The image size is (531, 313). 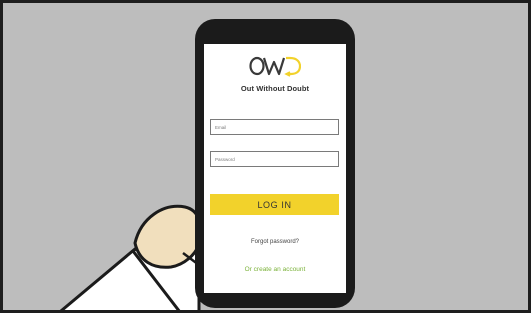 I want to click on app-logo, so click(x=275, y=69).